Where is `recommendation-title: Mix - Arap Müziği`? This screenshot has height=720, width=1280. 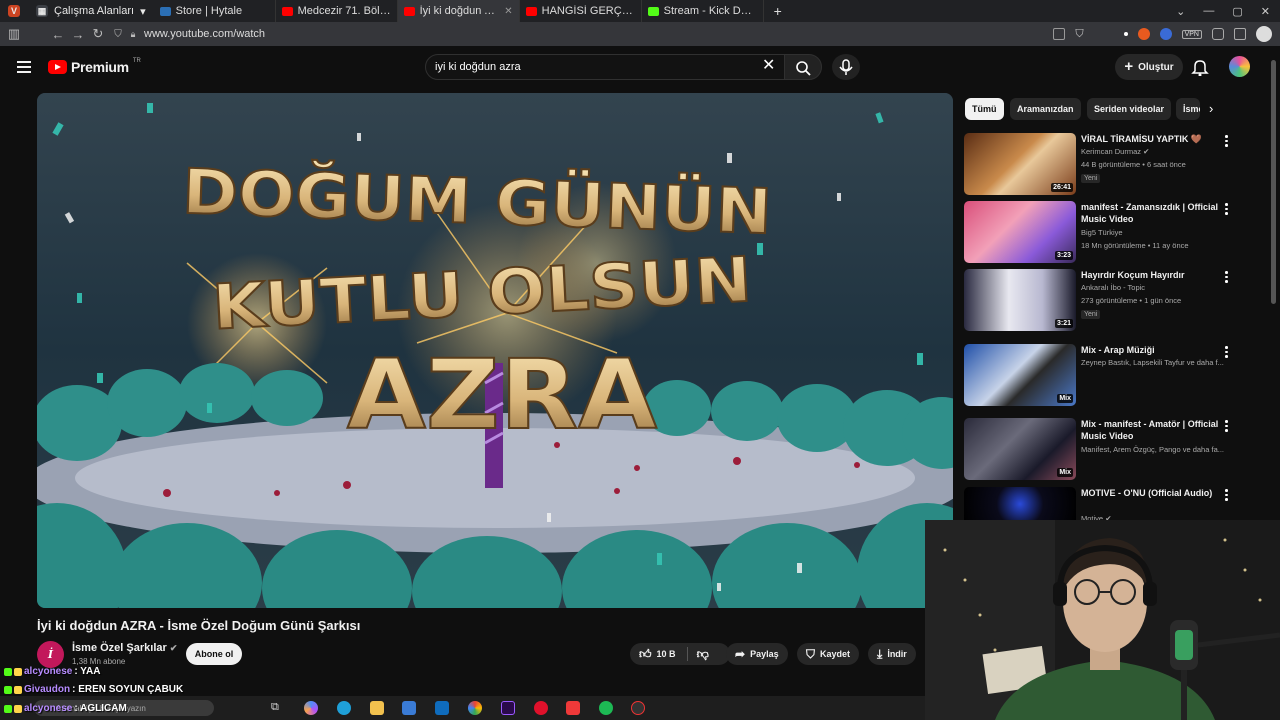
recommendation-title: Mix - Arap Müziği is located at coordinates (1118, 350).